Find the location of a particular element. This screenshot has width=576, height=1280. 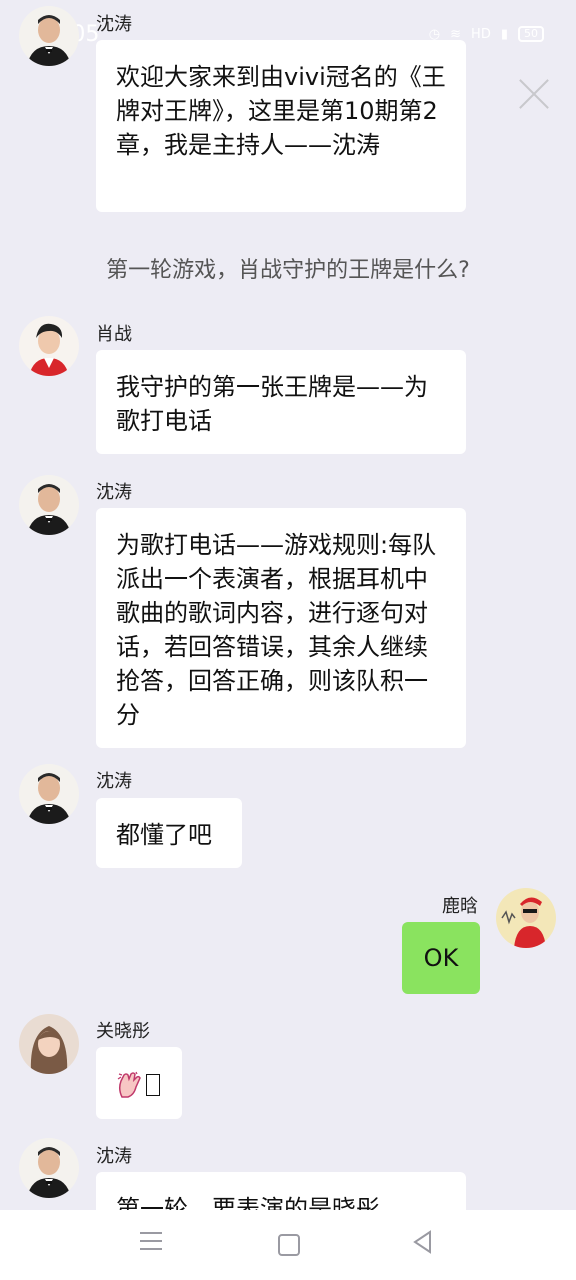

avatar-luhan is located at coordinates (526, 918).